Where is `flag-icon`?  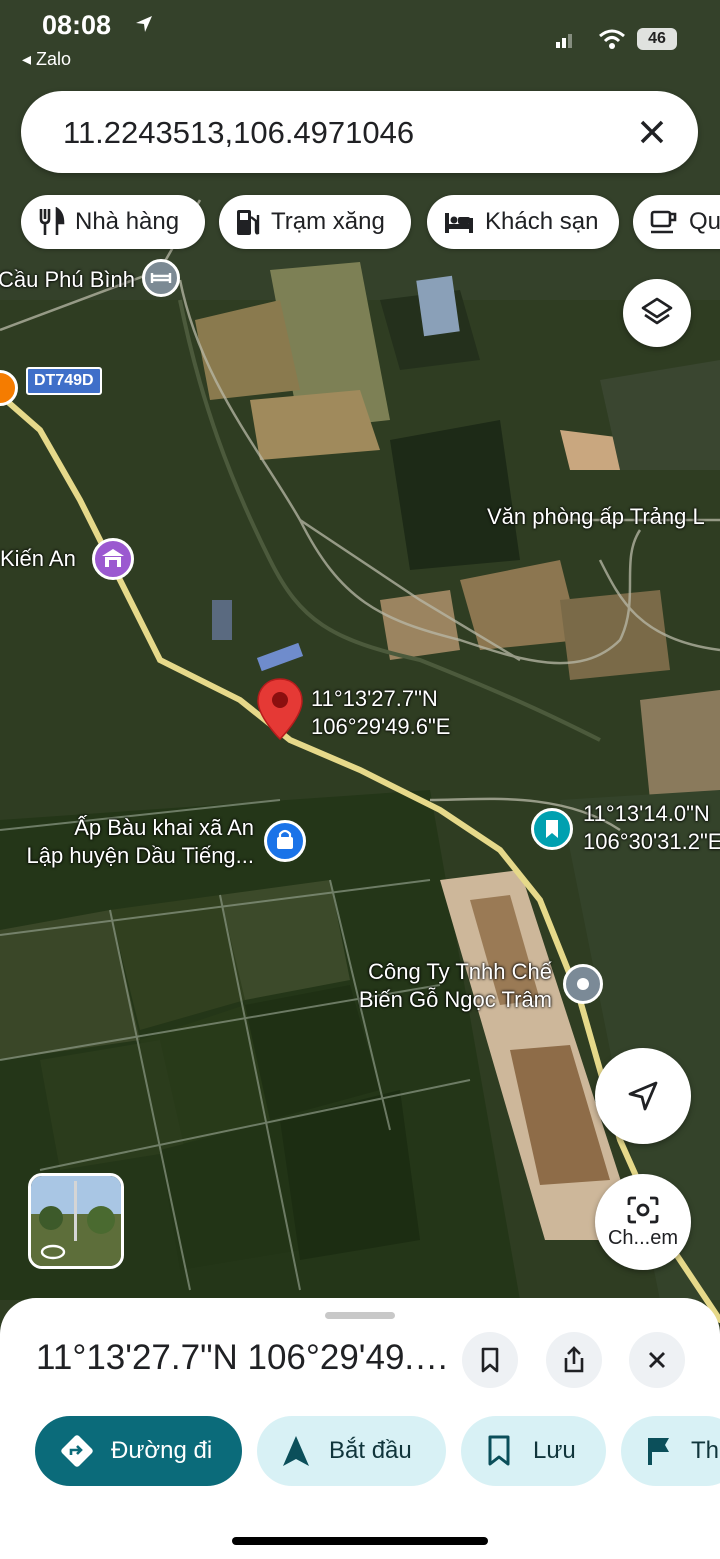 flag-icon is located at coordinates (658, 1451).